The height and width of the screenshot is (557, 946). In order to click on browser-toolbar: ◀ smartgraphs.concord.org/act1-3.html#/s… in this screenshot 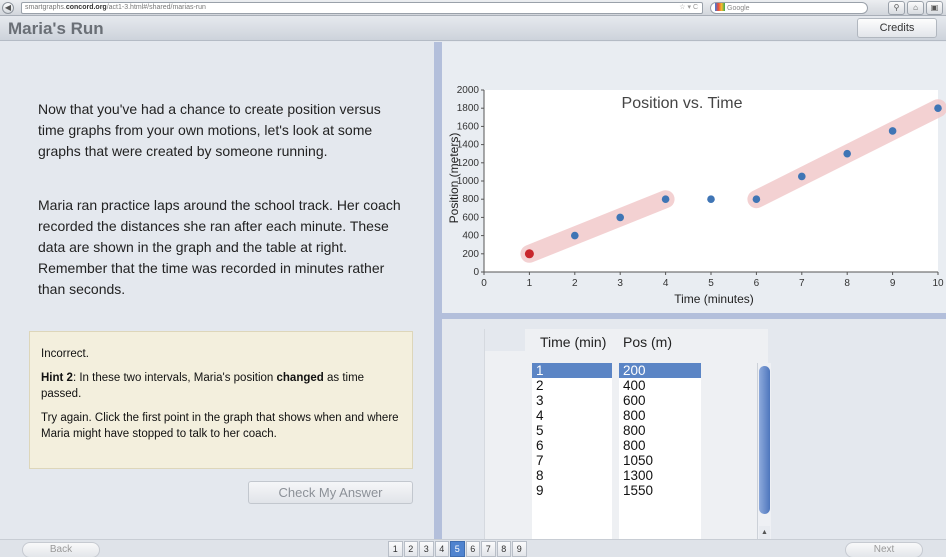, I will do `click(473, 8)`.